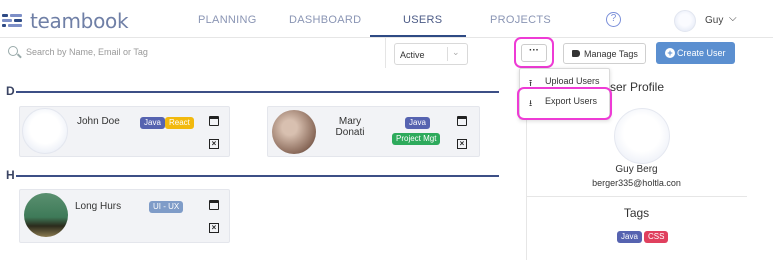  What do you see at coordinates (98, 206) in the screenshot?
I see `user-name: Long Hurs` at bounding box center [98, 206].